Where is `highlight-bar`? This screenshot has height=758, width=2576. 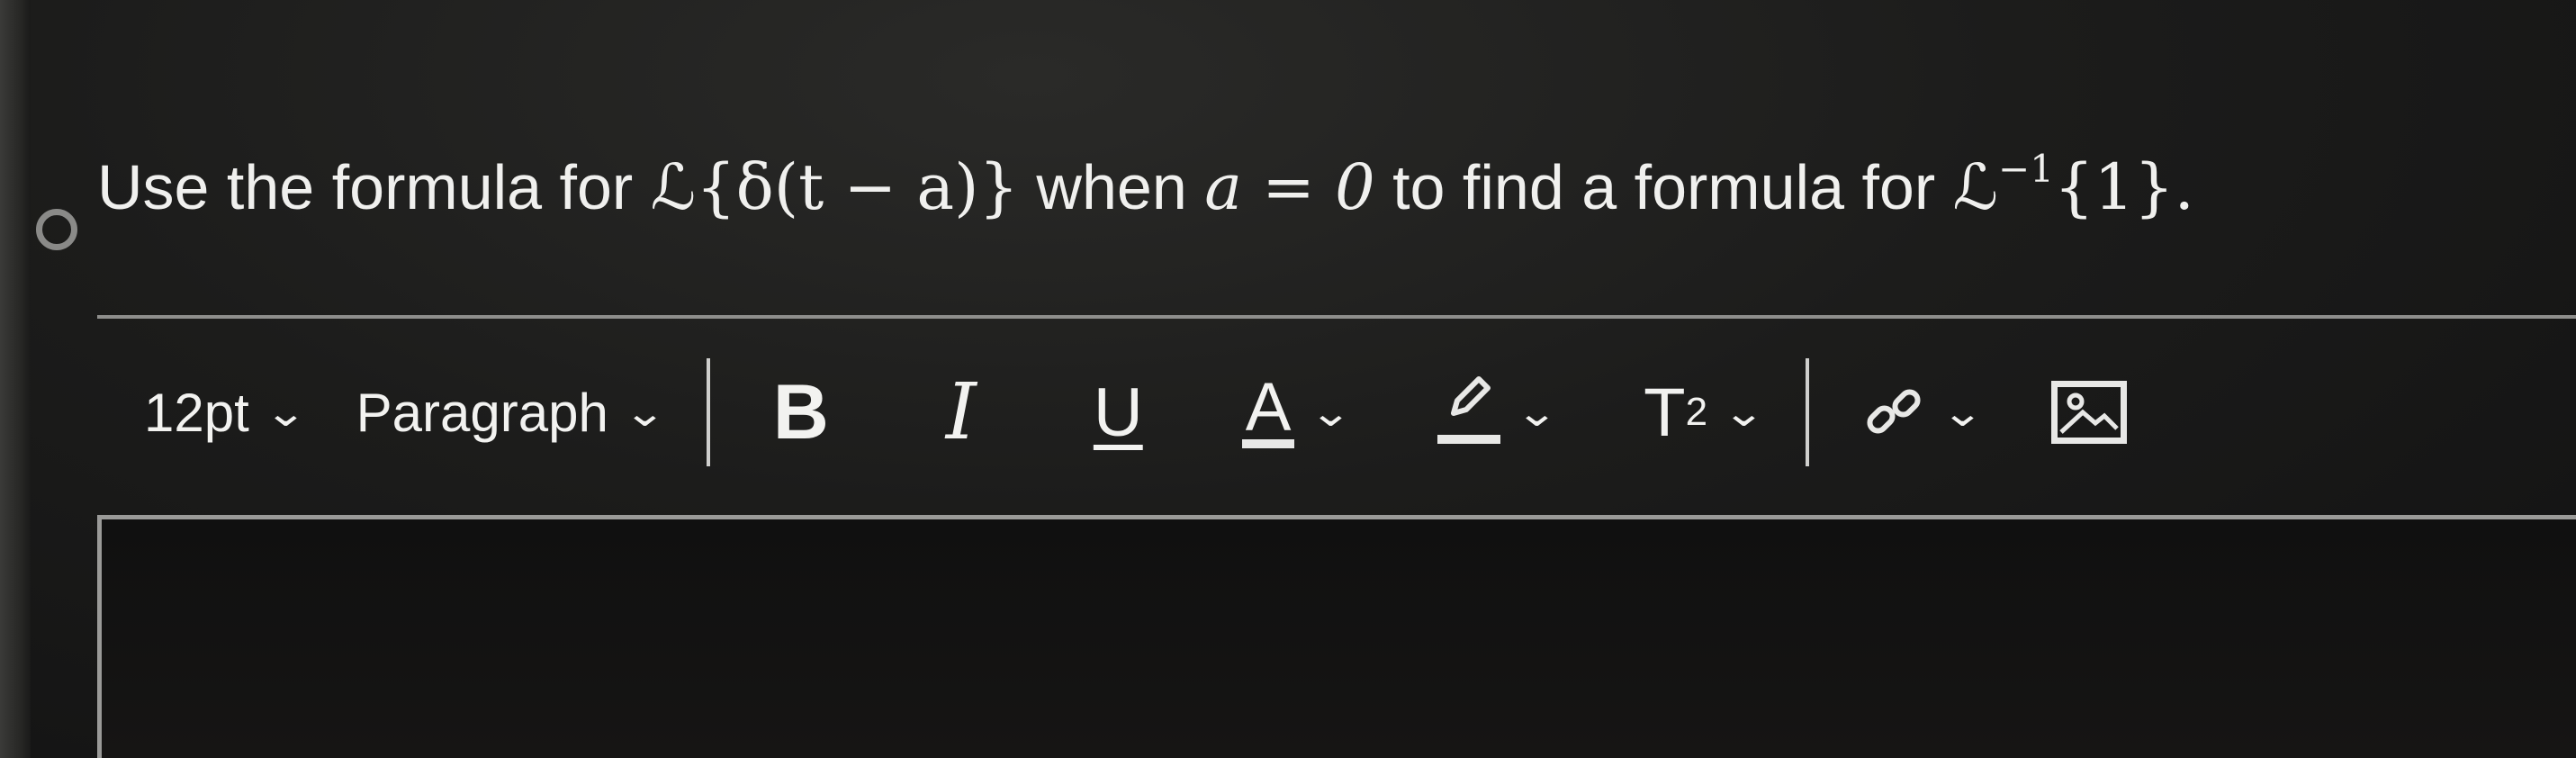 highlight-bar is located at coordinates (1469, 410).